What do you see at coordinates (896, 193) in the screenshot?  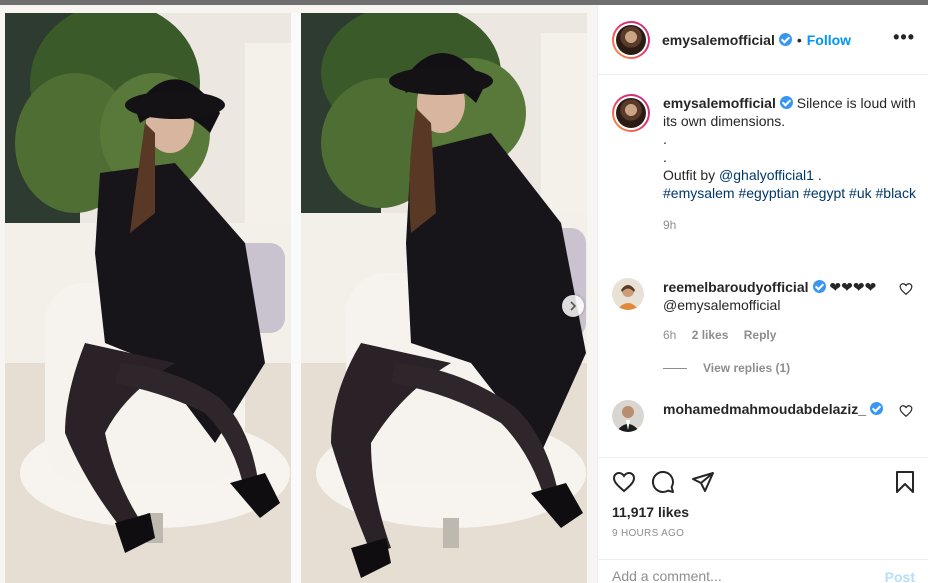 I see `hashtag: #black` at bounding box center [896, 193].